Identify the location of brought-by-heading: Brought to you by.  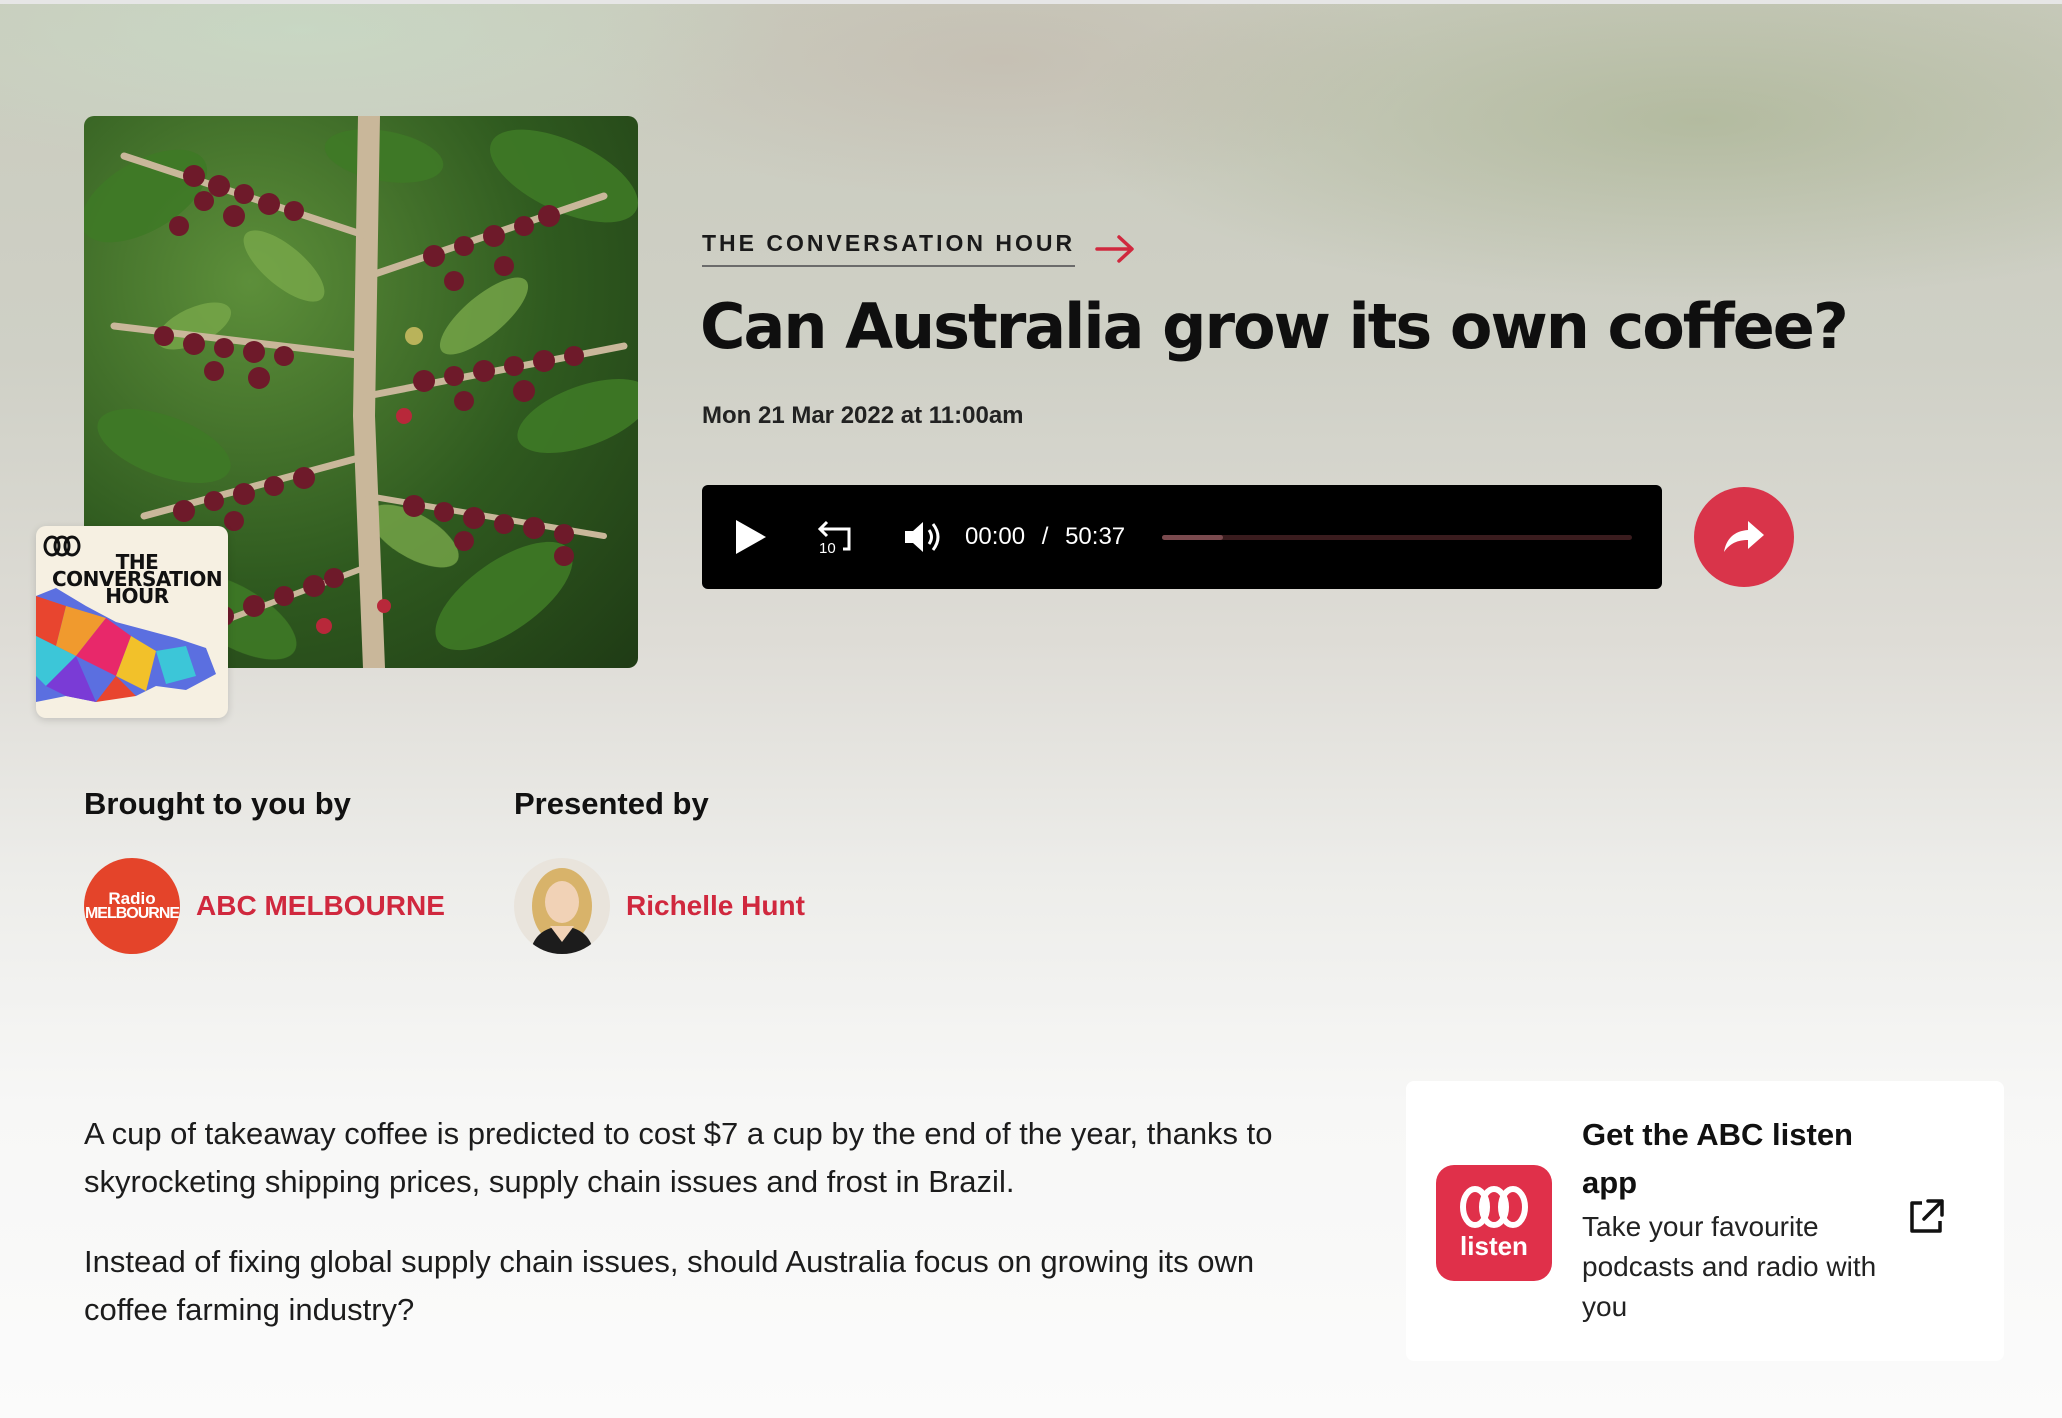
(217, 803).